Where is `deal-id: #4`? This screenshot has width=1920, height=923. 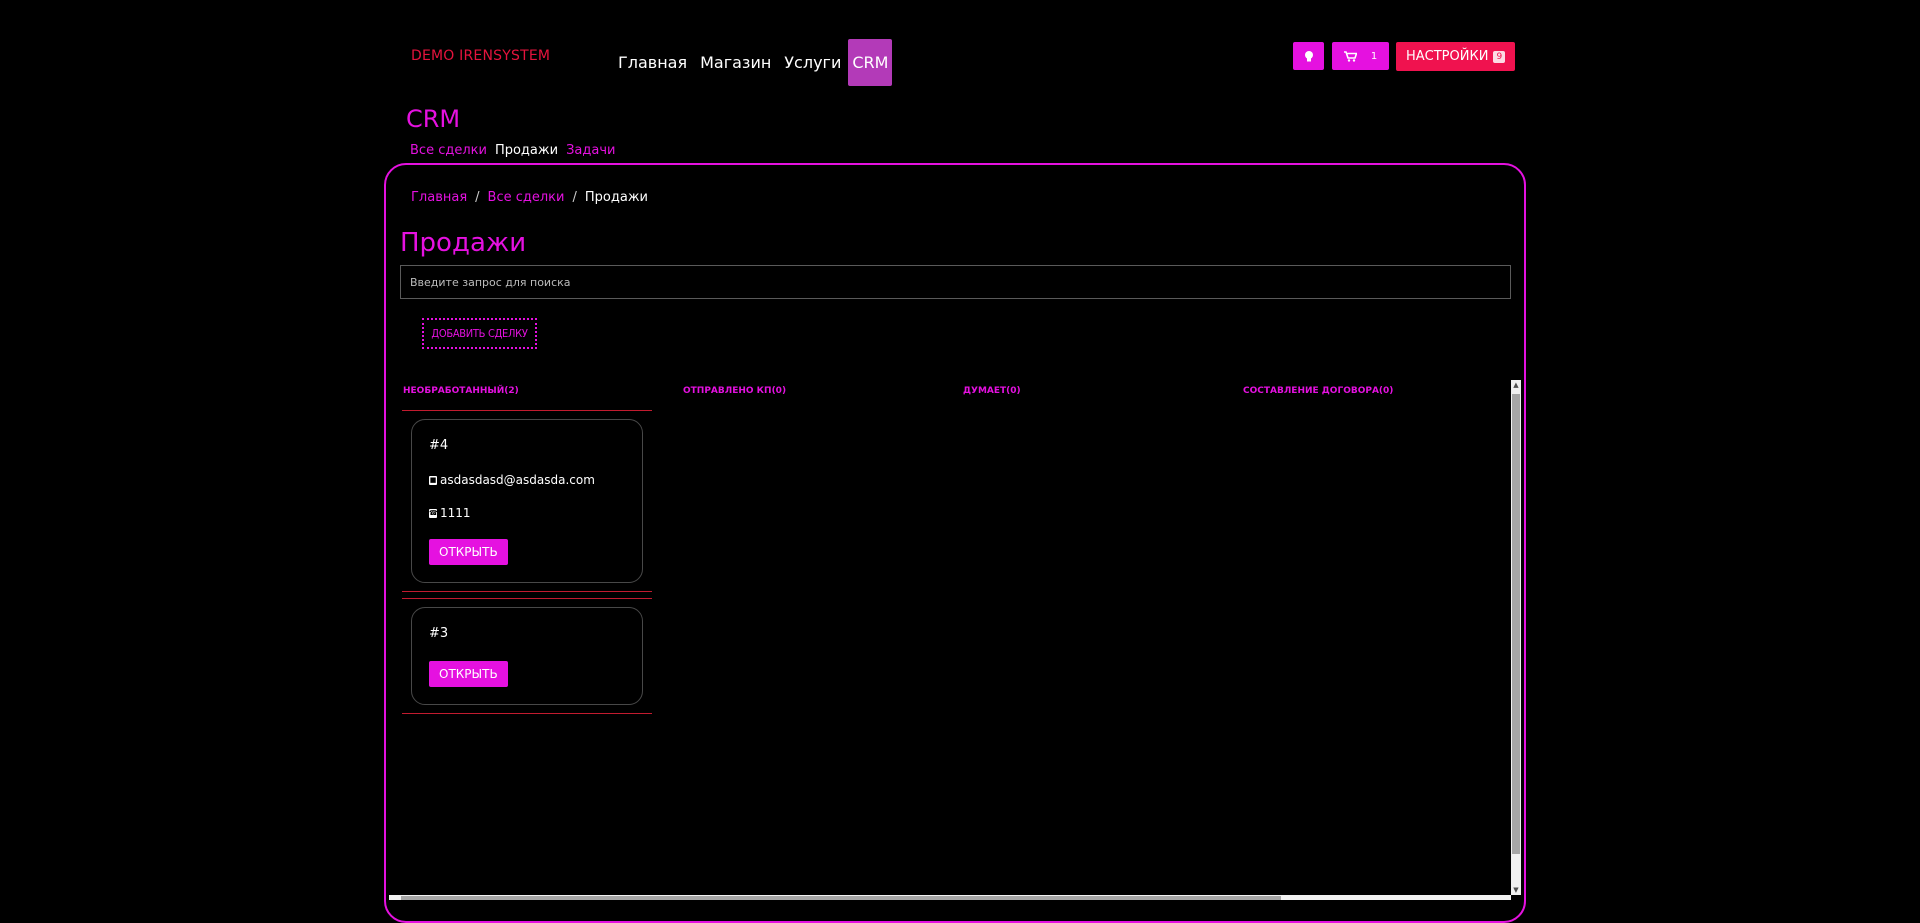
deal-id: #4 is located at coordinates (439, 445).